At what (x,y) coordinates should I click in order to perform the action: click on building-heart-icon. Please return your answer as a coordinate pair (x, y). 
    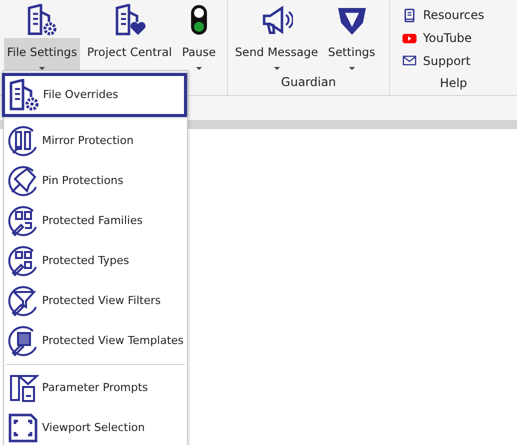
    Looking at the image, I should click on (130, 20).